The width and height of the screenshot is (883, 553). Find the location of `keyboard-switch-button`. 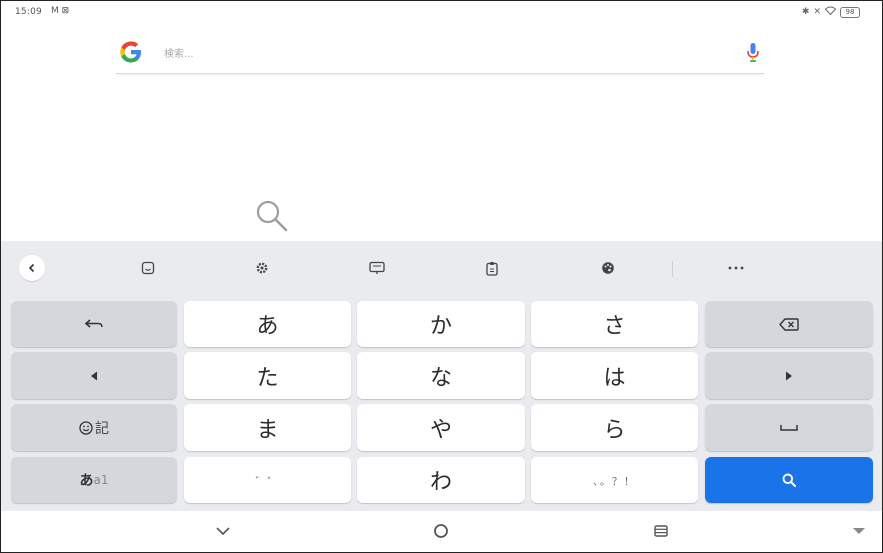

keyboard-switch-button is located at coordinates (859, 531).